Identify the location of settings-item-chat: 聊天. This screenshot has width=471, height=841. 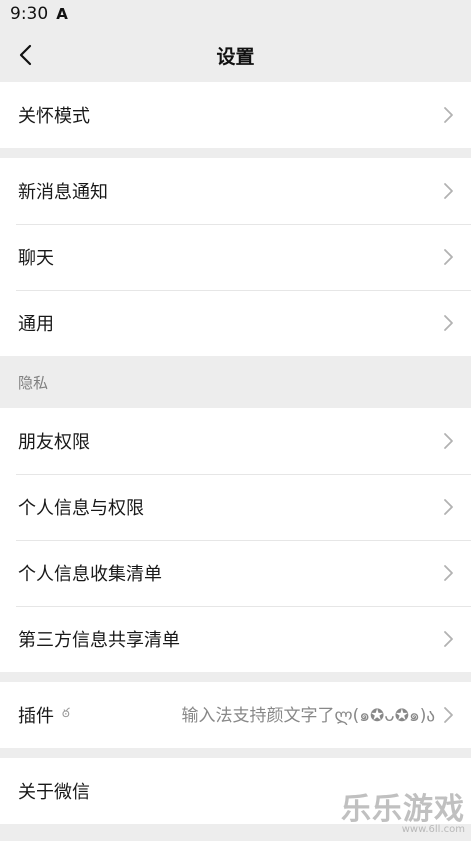
(235, 257).